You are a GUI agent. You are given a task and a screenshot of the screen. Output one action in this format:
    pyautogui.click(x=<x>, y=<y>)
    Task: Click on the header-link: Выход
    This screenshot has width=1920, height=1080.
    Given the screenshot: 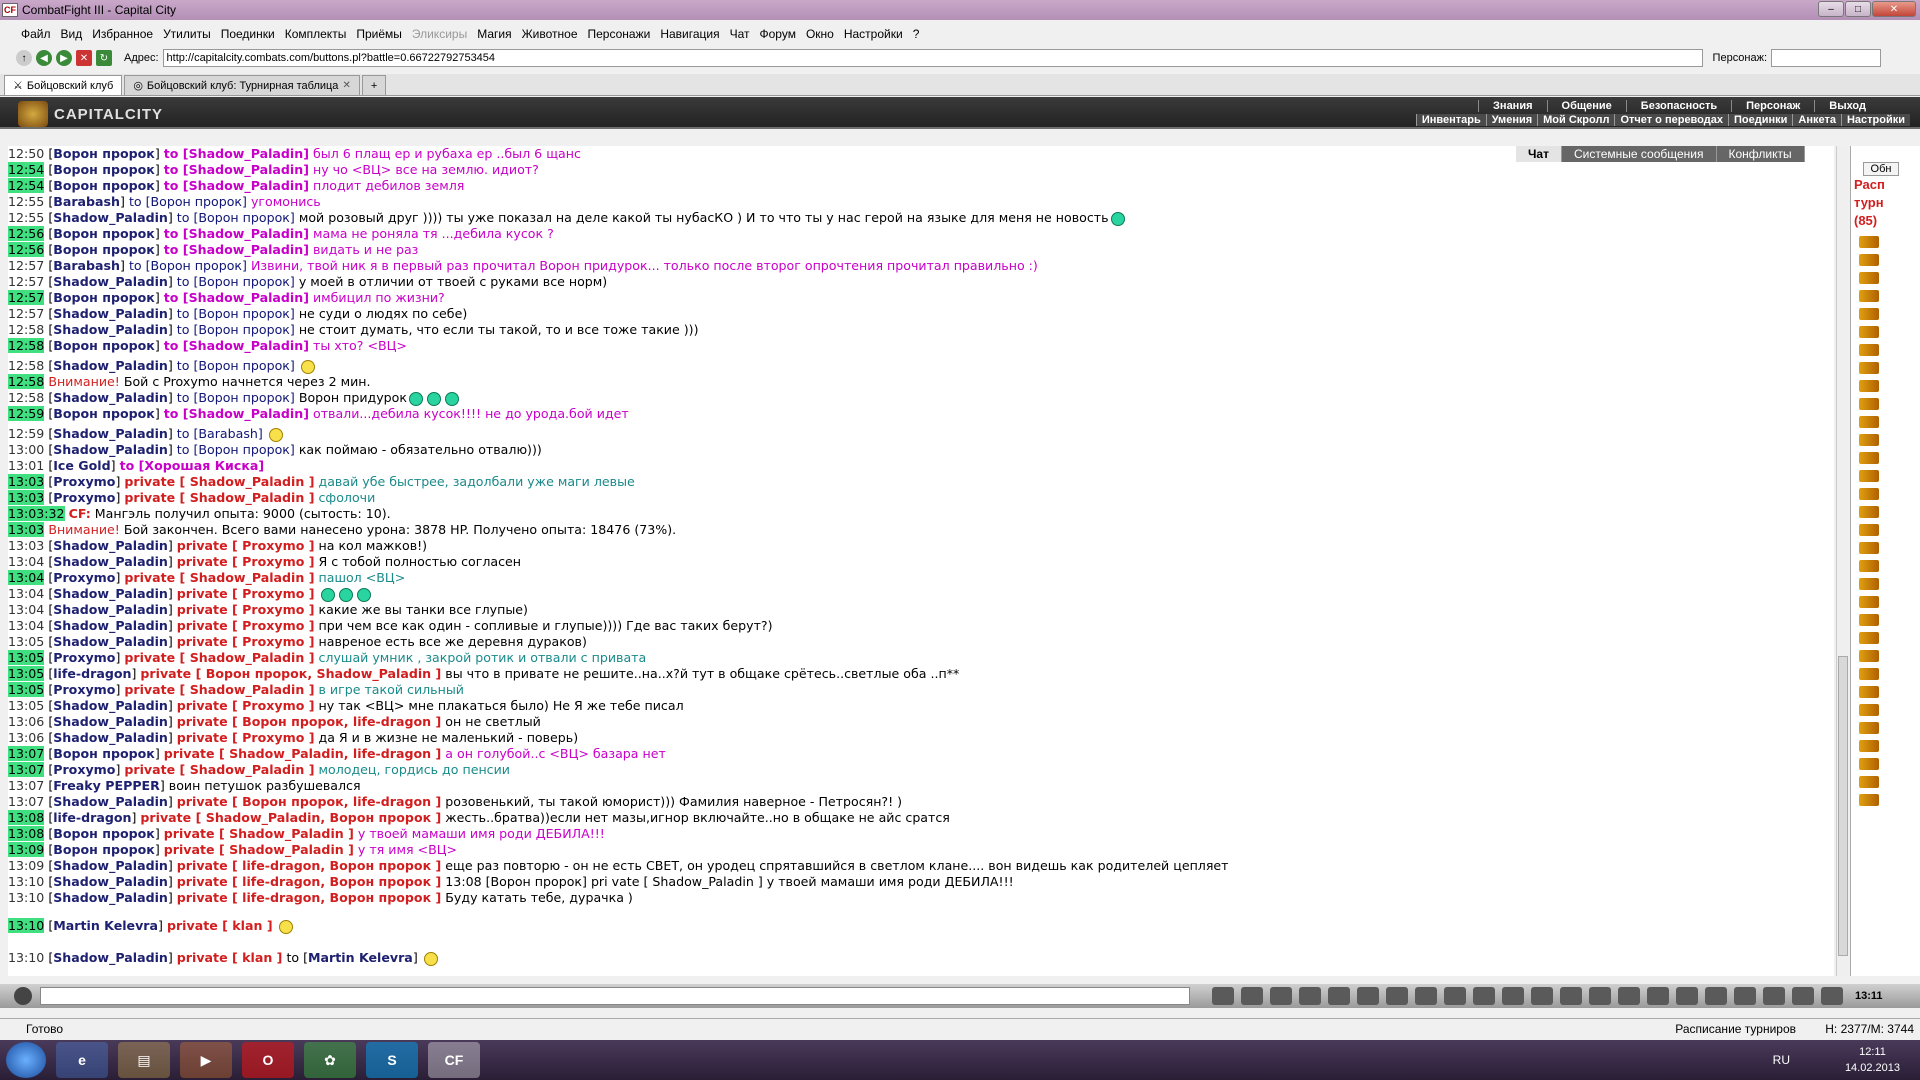 What is the action you would take?
    pyautogui.click(x=1847, y=106)
    